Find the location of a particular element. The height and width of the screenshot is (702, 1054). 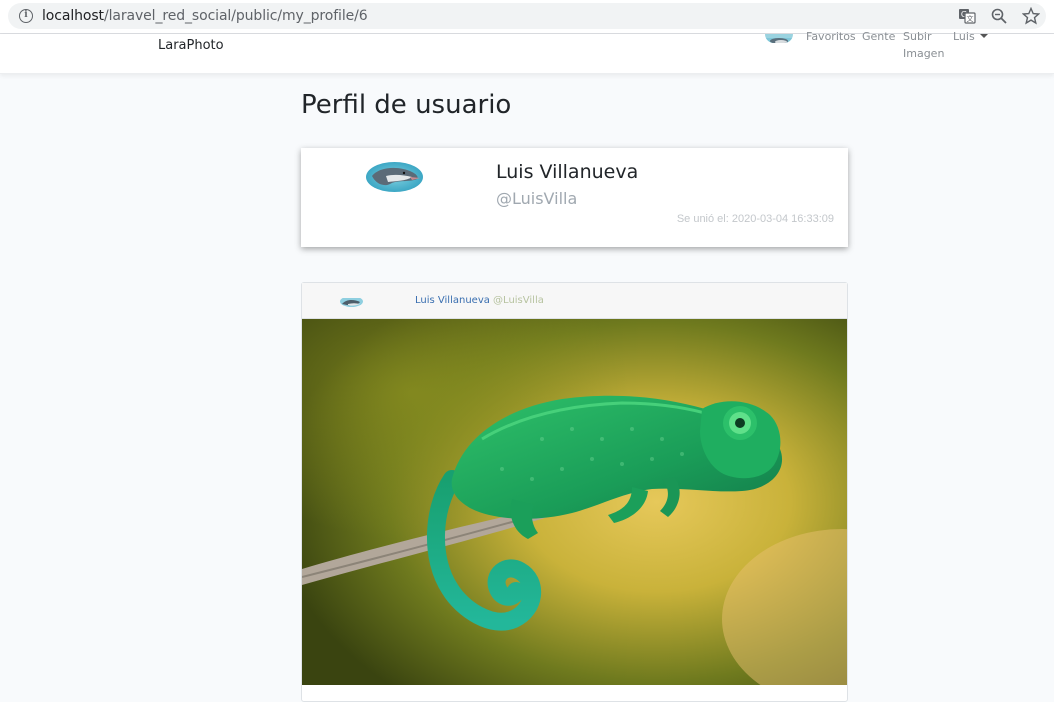

page-title: Perfil de usuario is located at coordinates (406, 105).